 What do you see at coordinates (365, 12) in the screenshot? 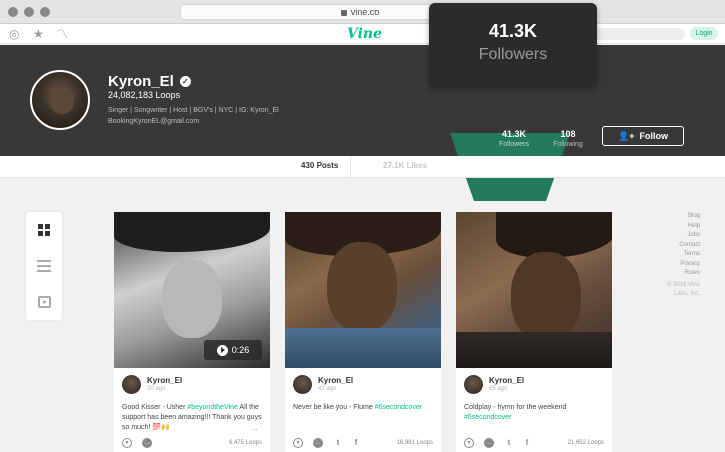
I see `url-text: vine.co` at bounding box center [365, 12].